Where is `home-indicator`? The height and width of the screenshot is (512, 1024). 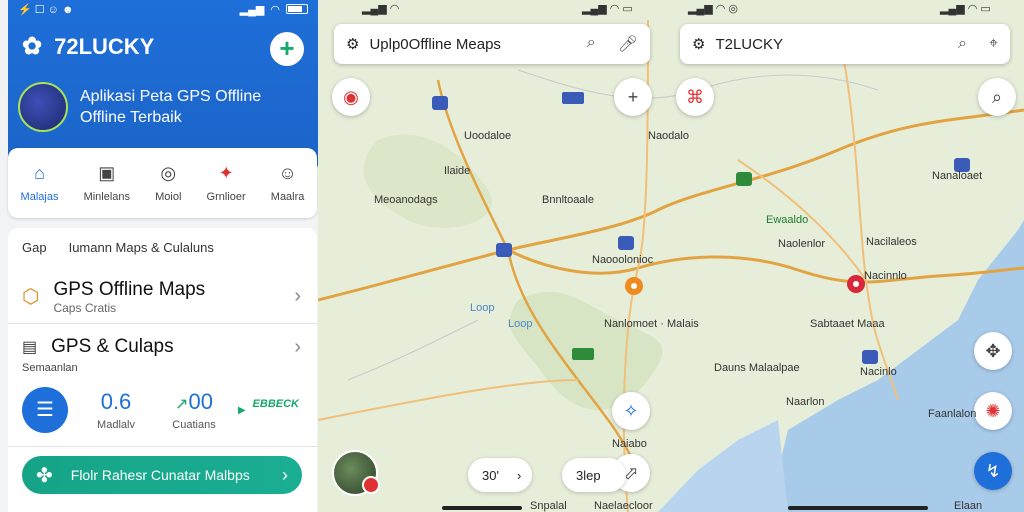 home-indicator is located at coordinates (858, 508).